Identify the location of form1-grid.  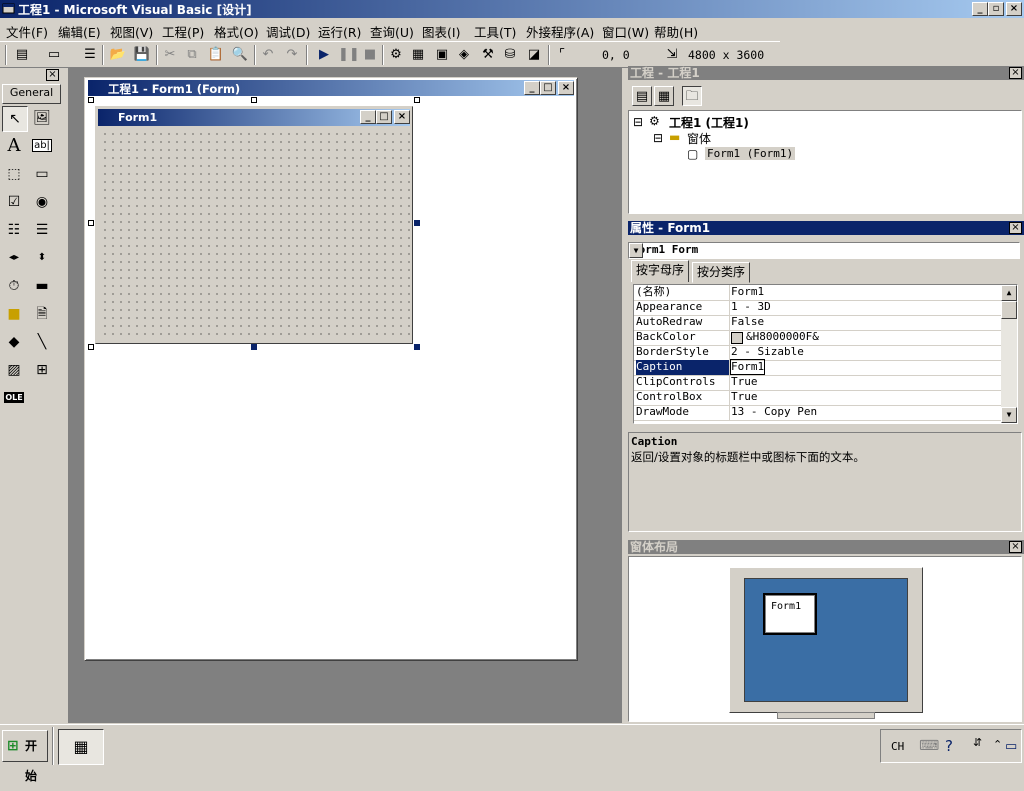
(254, 234).